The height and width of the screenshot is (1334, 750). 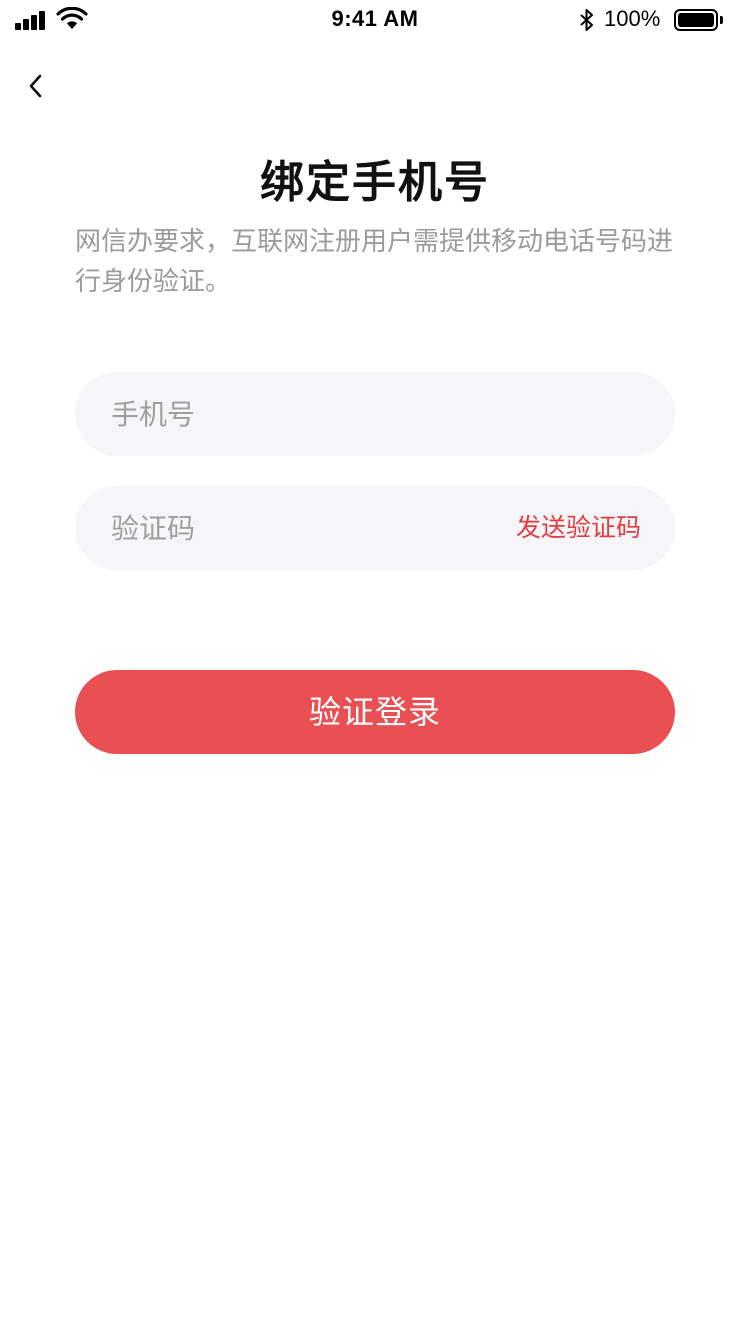 I want to click on battery-icon, so click(x=696, y=20).